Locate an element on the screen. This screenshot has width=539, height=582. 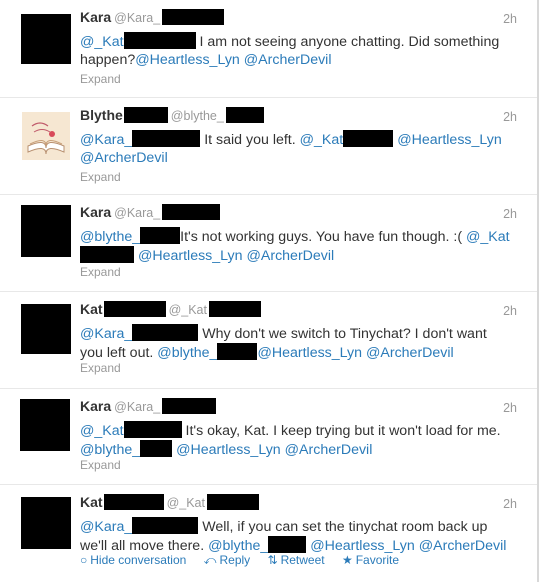
star-icon: ★ is located at coordinates (347, 560).